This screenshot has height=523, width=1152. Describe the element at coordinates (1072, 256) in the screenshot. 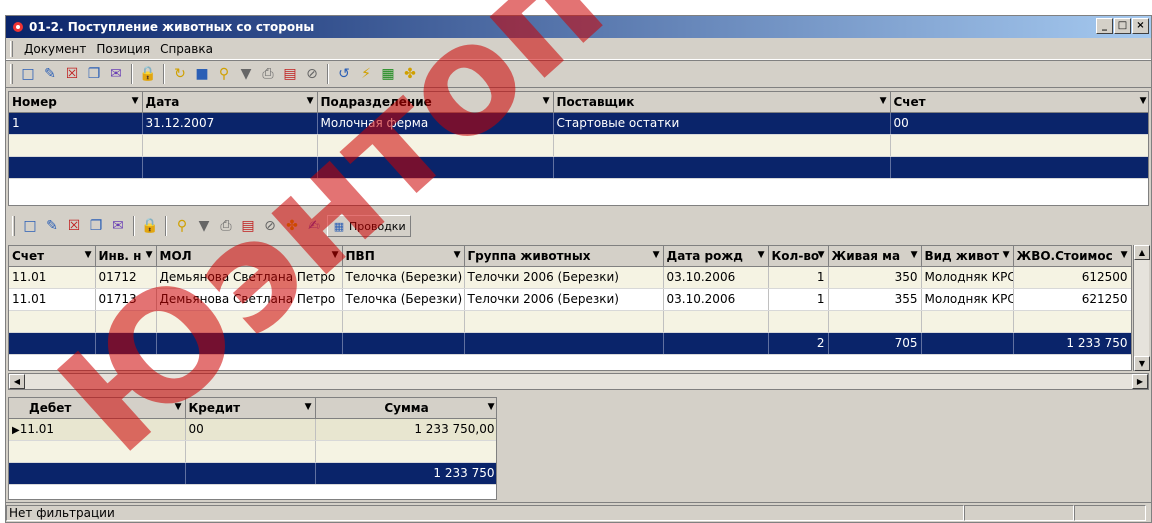

I see `col-cost: ЖВО.Стоимос ▼` at that location.